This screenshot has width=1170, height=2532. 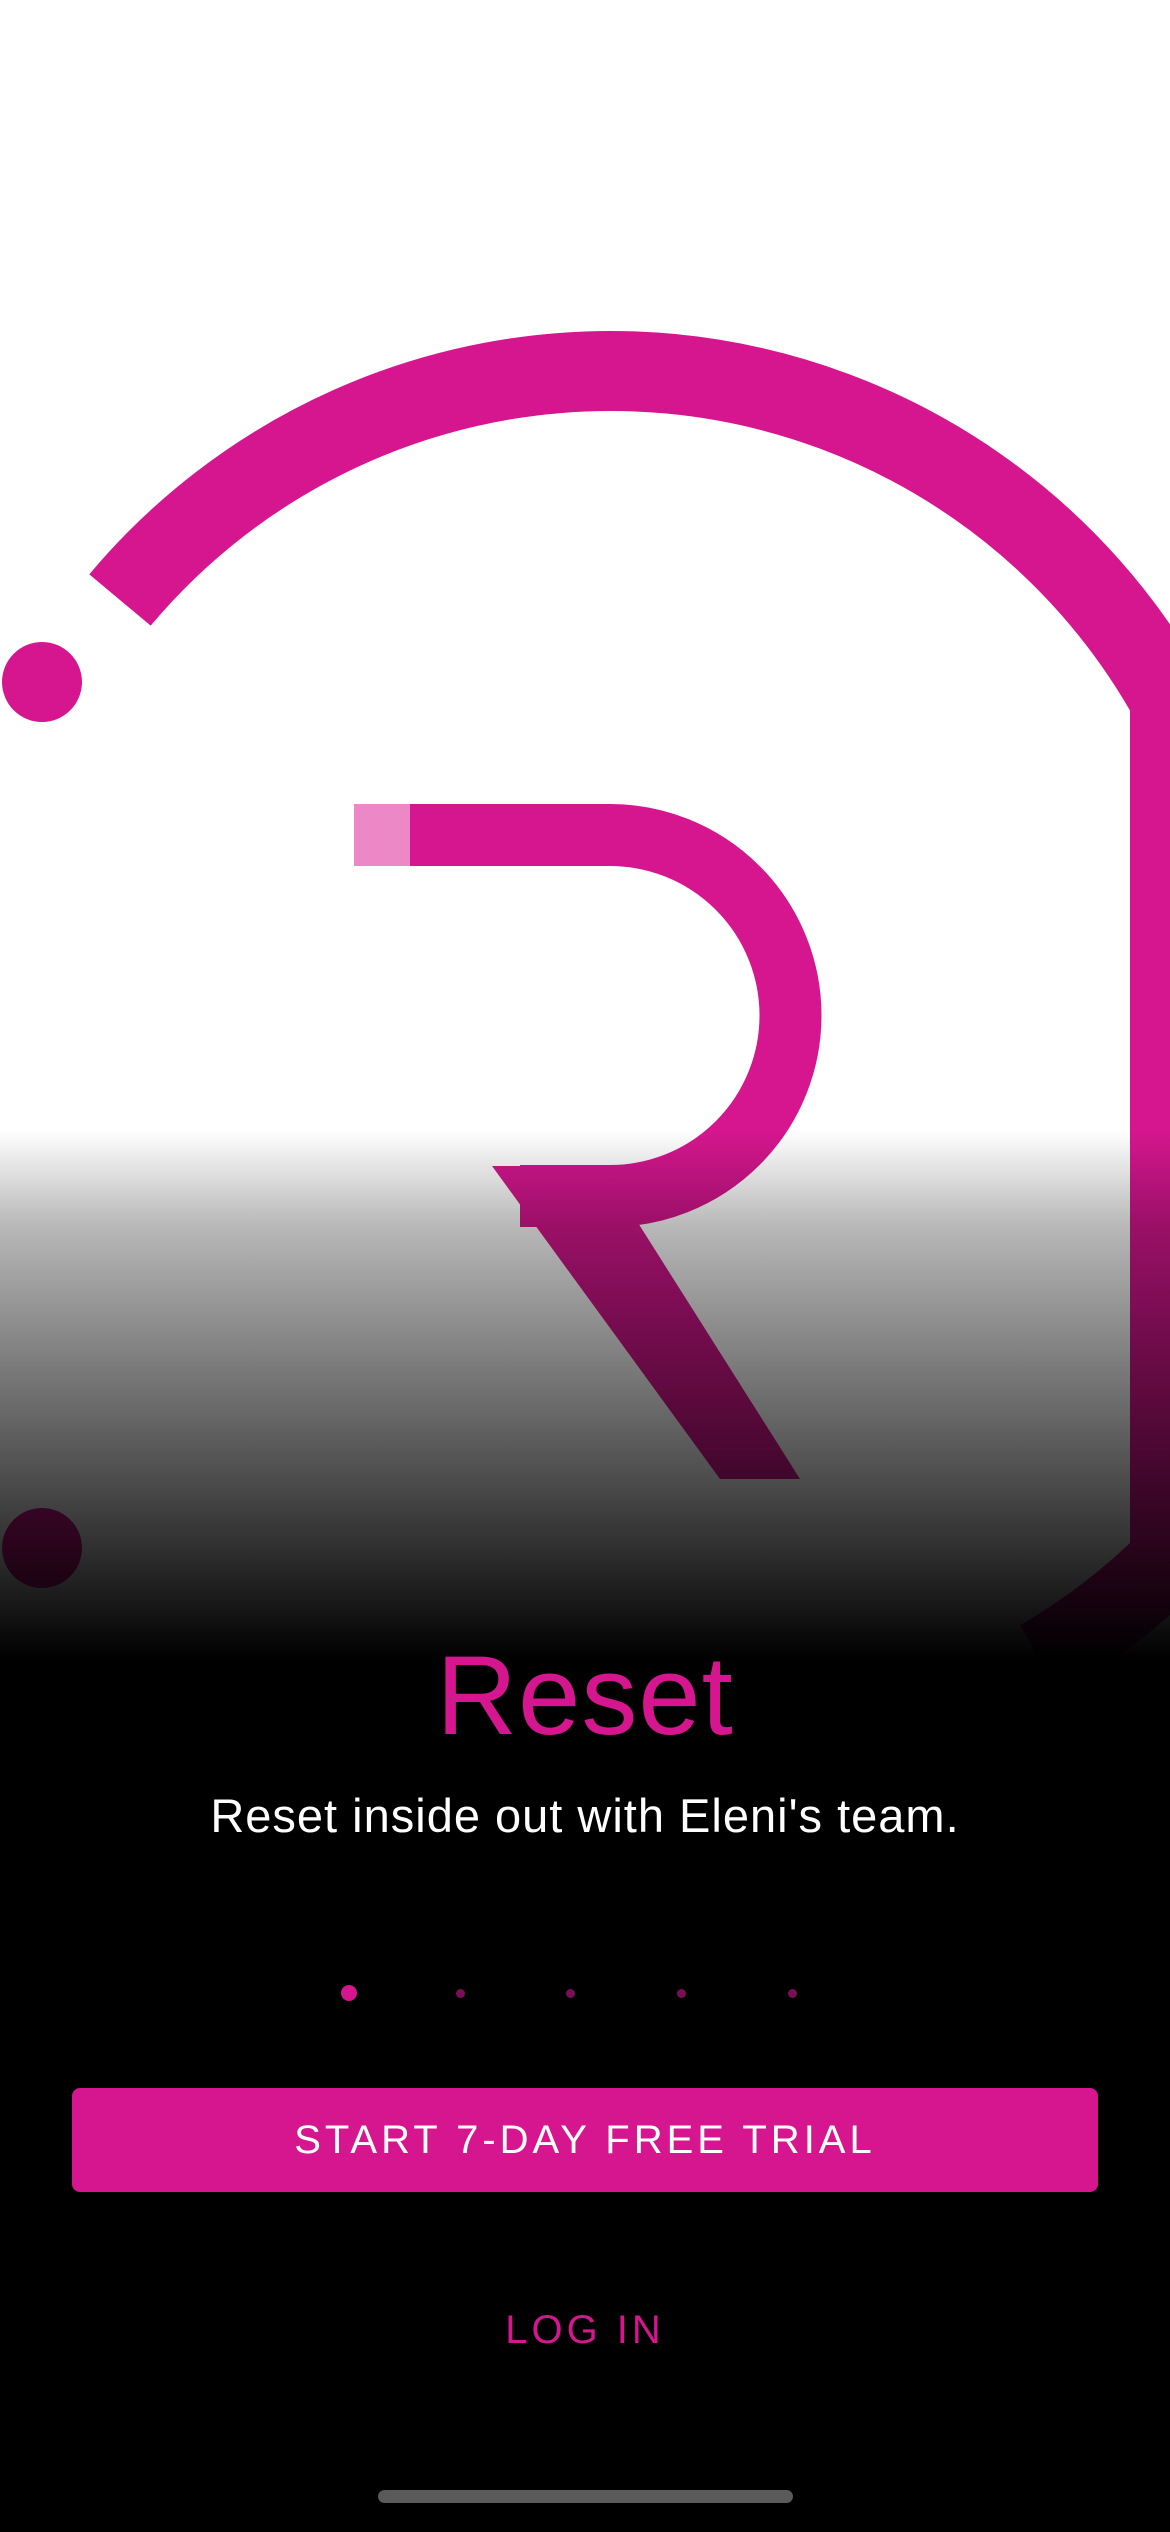 I want to click on logo-r-cap, so click(x=383, y=835).